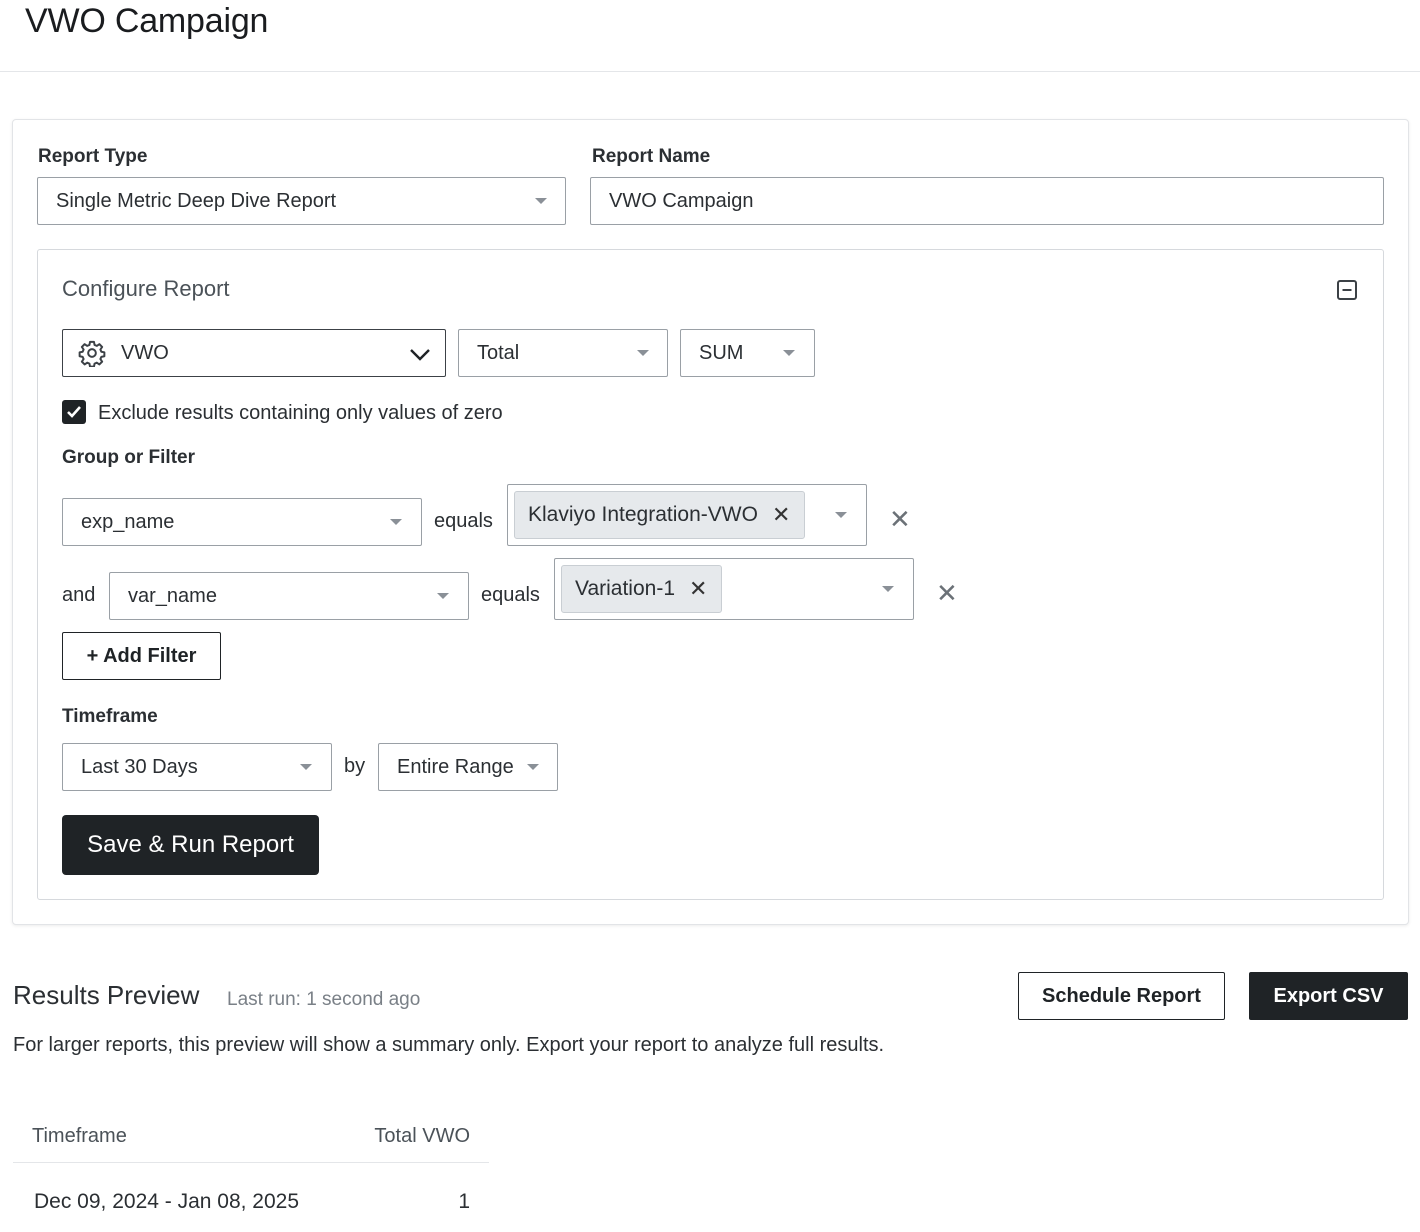 This screenshot has width=1420, height=1232. I want to click on chip-label: Klaviyo Integration-VWO, so click(643, 514).